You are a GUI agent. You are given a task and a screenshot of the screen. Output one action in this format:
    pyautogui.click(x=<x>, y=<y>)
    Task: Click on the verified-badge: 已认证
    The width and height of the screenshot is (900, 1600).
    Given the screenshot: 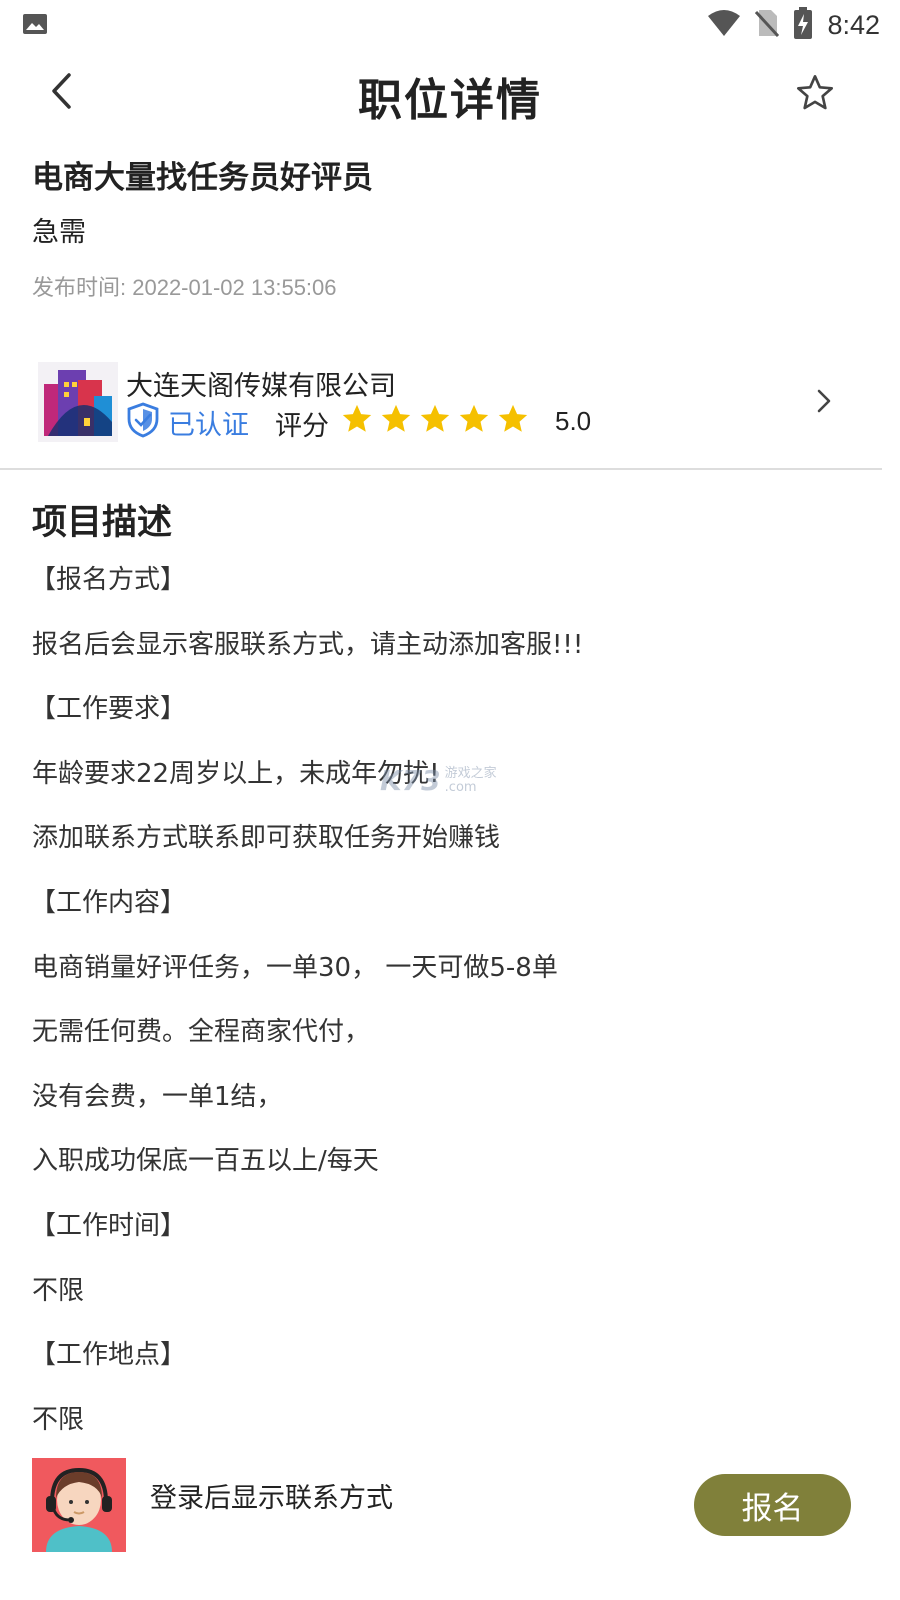 What is the action you would take?
    pyautogui.click(x=187, y=422)
    